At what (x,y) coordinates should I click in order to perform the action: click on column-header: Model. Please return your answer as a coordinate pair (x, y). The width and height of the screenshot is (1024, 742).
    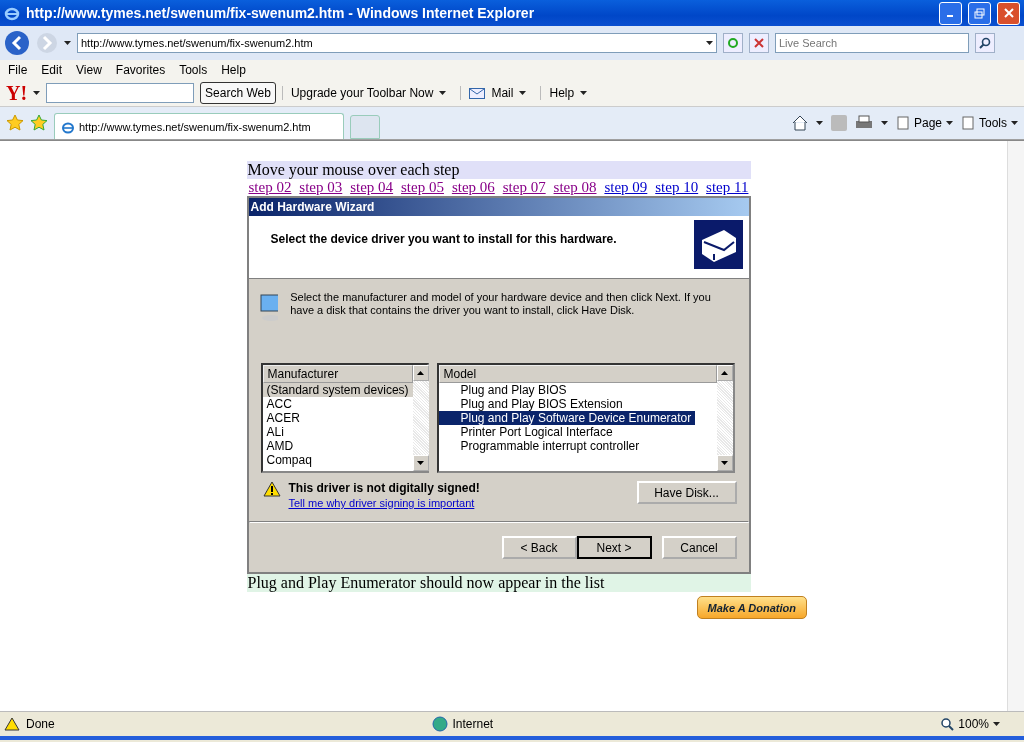
    Looking at the image, I should click on (577, 374).